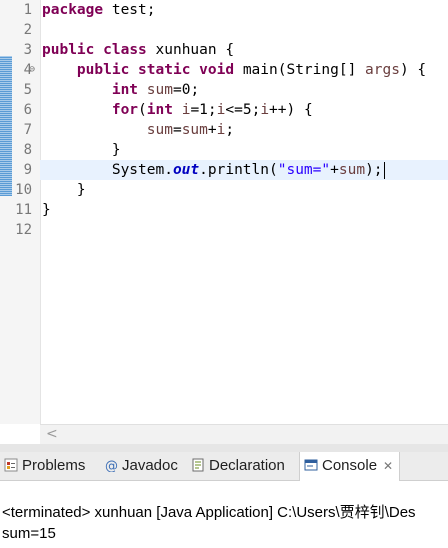 This screenshot has width=448, height=548. Describe the element at coordinates (23, 210) in the screenshot. I see `line-number: 11` at that location.